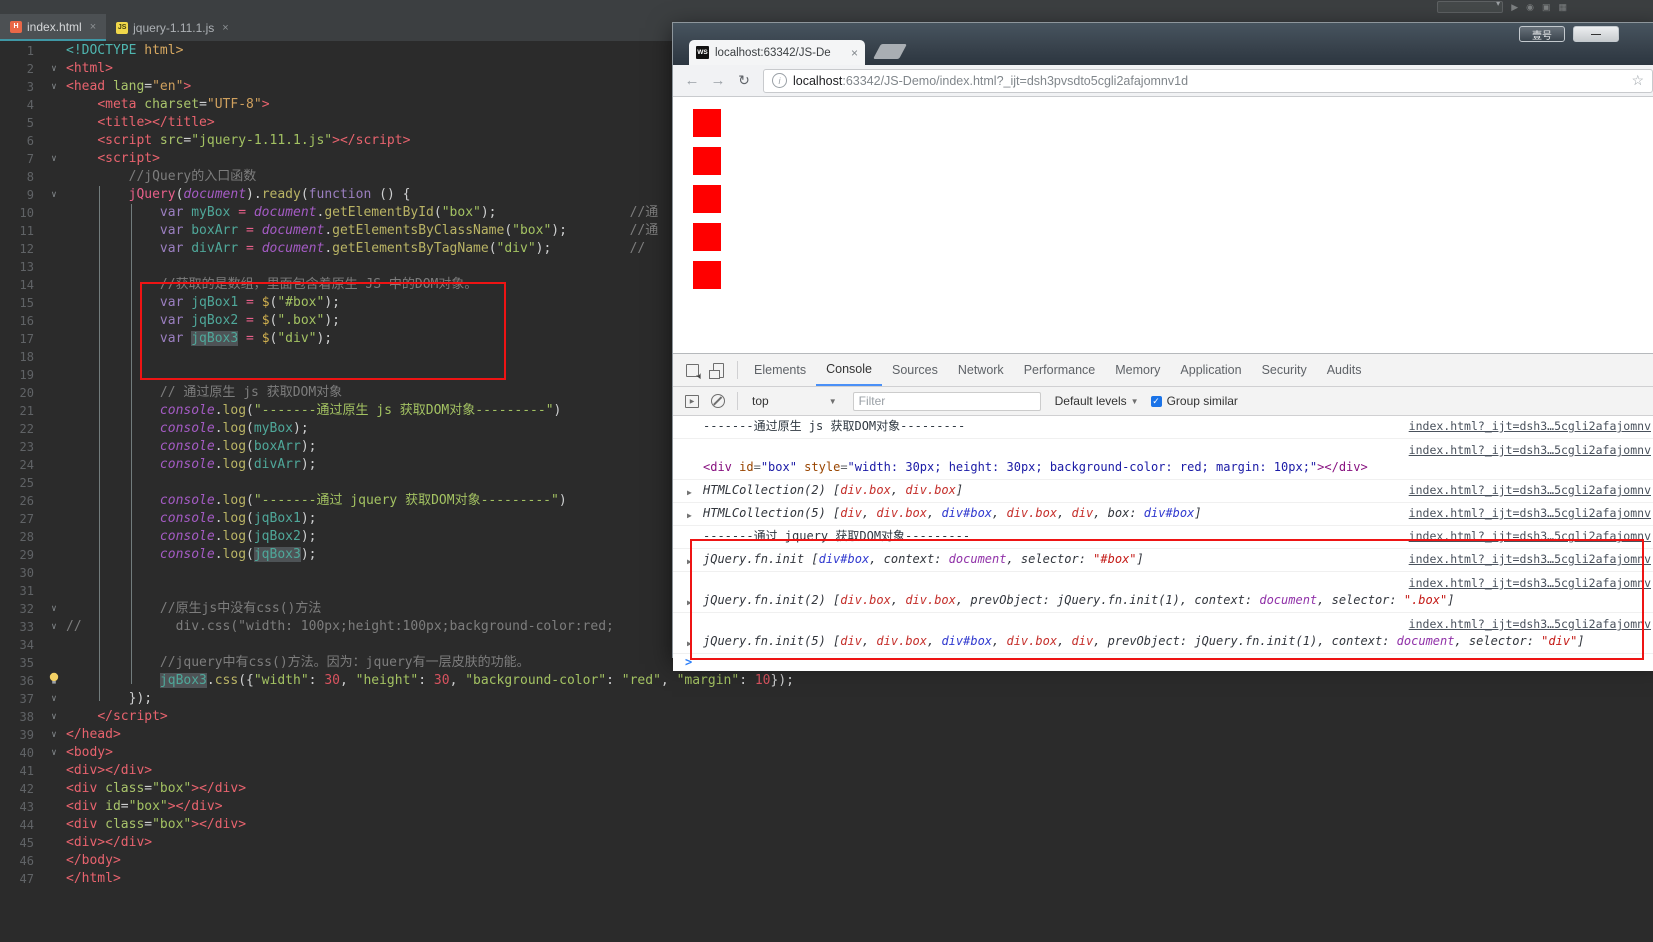  What do you see at coordinates (826, 7) in the screenshot?
I see `ide-top-toolbar: ▶ ◉ ▣ ▦` at bounding box center [826, 7].